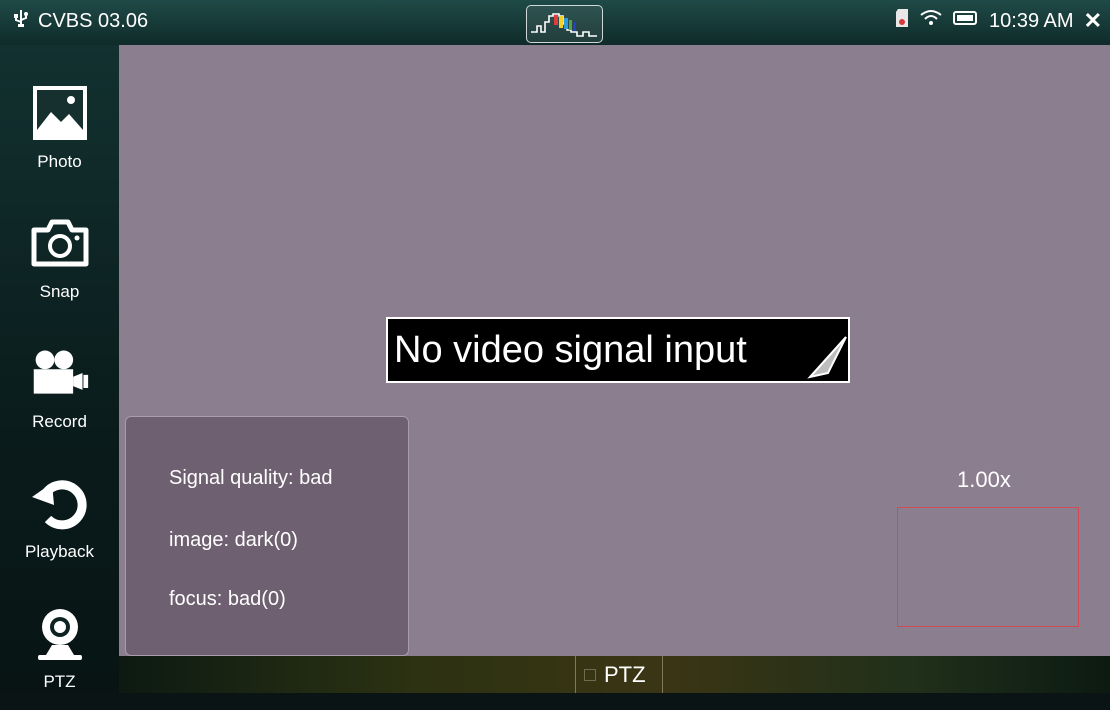 This screenshot has width=1110, height=710. I want to click on sidebar-item-record: Record, so click(59, 390).